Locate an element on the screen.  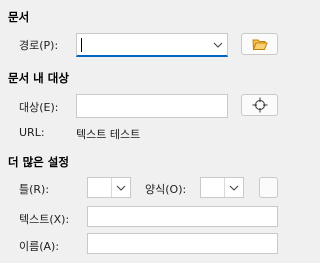
browse-folder-button is located at coordinates (259, 44).